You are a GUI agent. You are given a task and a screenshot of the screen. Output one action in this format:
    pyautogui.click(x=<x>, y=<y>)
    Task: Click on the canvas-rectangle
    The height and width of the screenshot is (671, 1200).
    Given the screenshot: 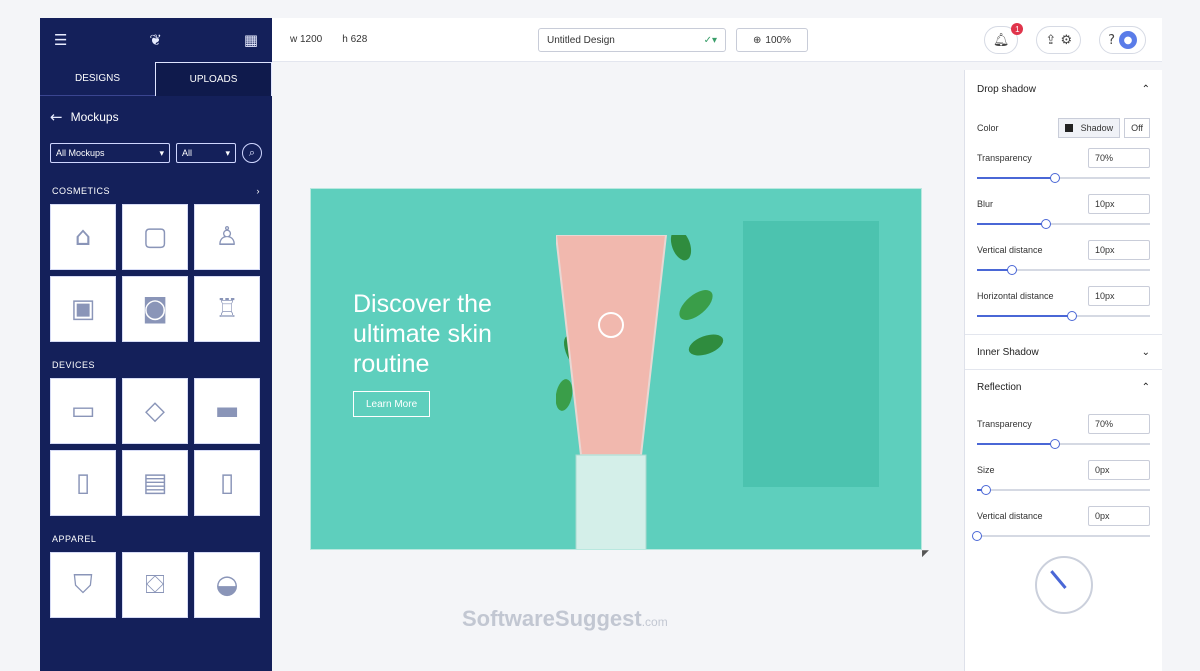 What is the action you would take?
    pyautogui.click(x=811, y=354)
    